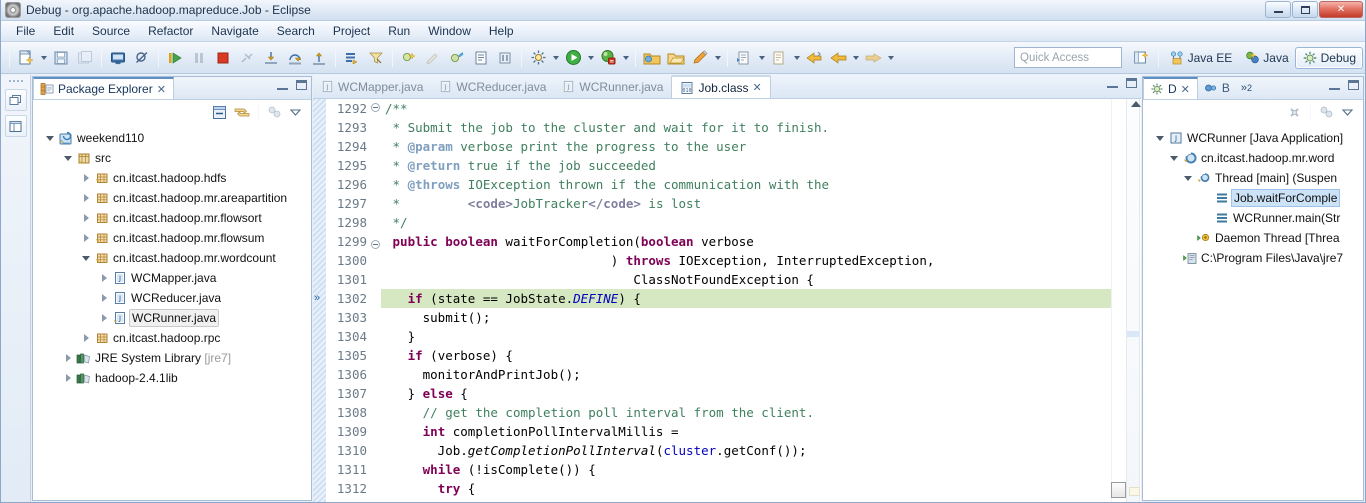 Image resolution: width=1366 pixels, height=503 pixels. I want to click on code-line: */, so click(746, 222).